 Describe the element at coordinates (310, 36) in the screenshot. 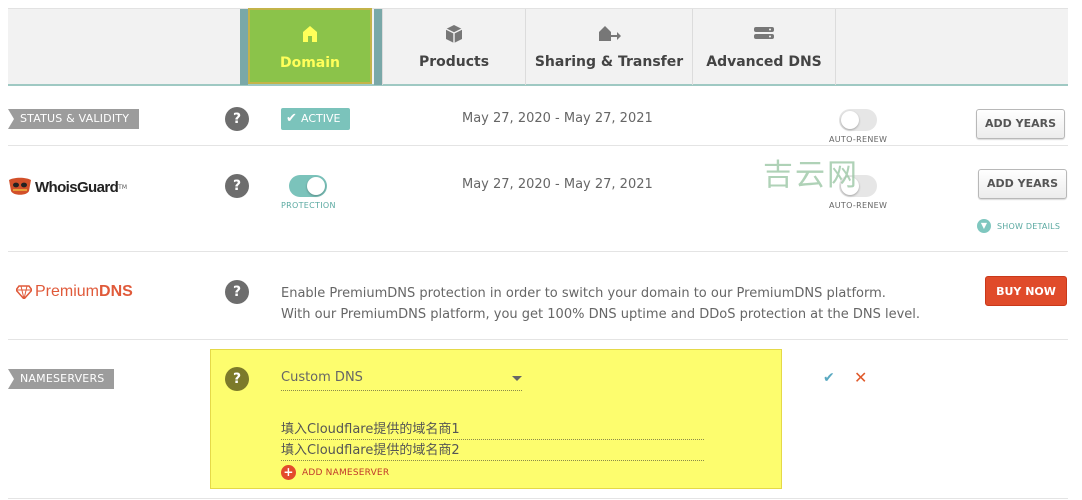

I see `home-icon` at that location.